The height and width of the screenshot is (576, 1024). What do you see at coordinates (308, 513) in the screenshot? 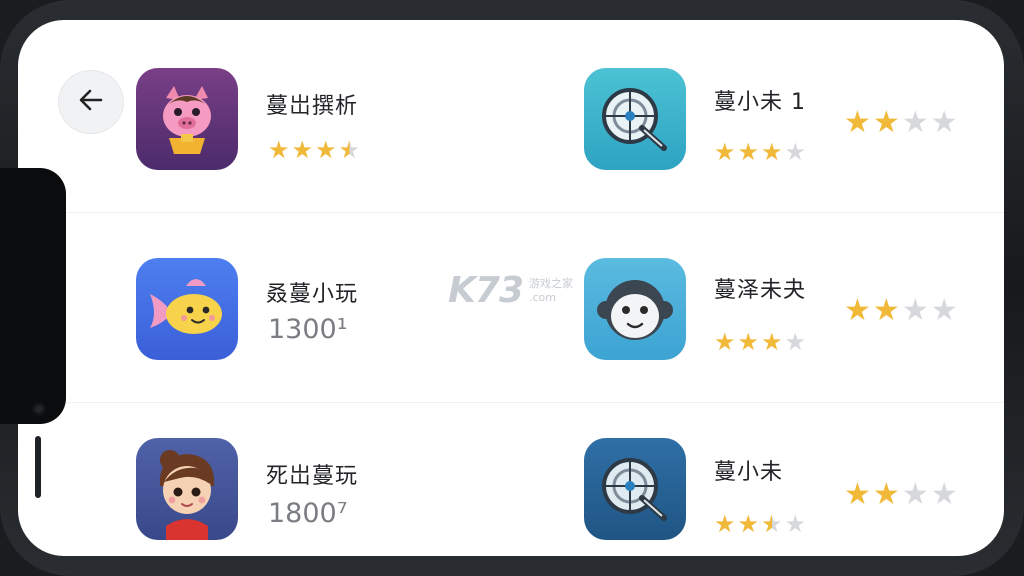
I see `app-count: 1800⁷` at bounding box center [308, 513].